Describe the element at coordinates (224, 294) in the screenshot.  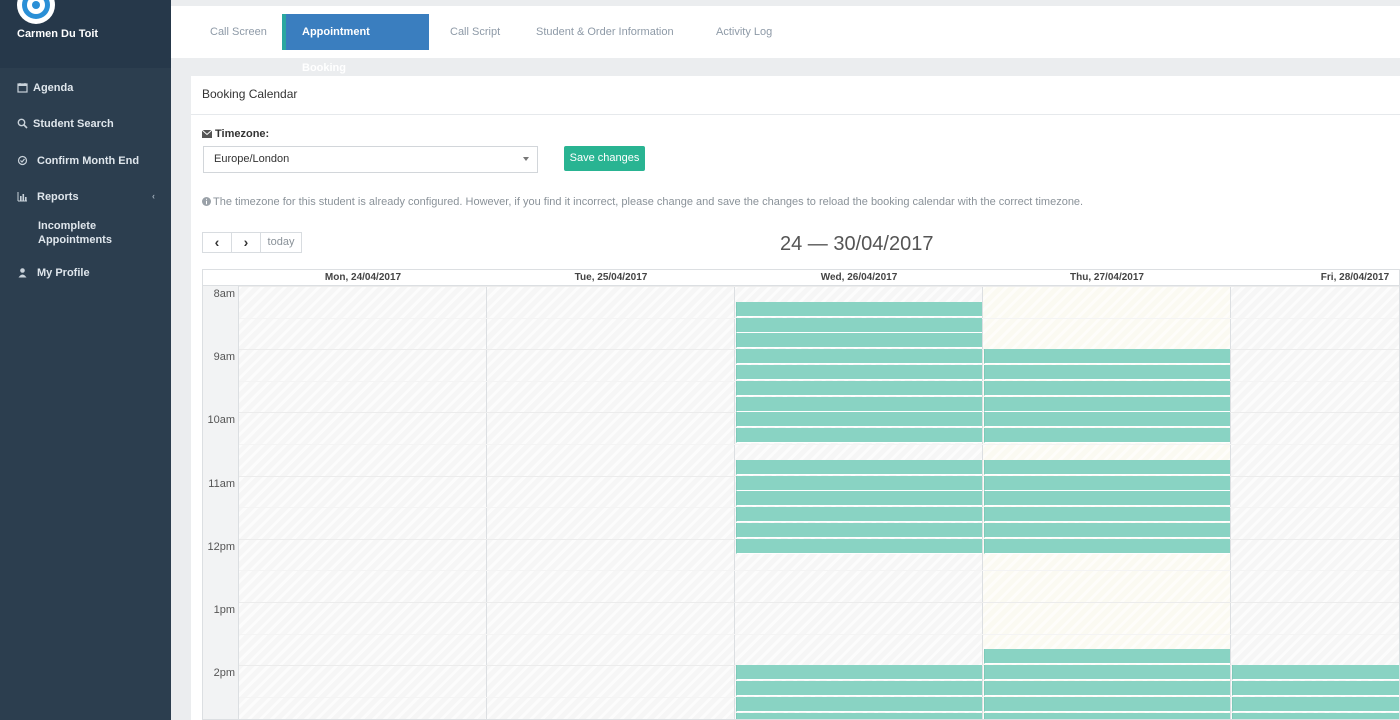
I see `time-label: 8am` at that location.